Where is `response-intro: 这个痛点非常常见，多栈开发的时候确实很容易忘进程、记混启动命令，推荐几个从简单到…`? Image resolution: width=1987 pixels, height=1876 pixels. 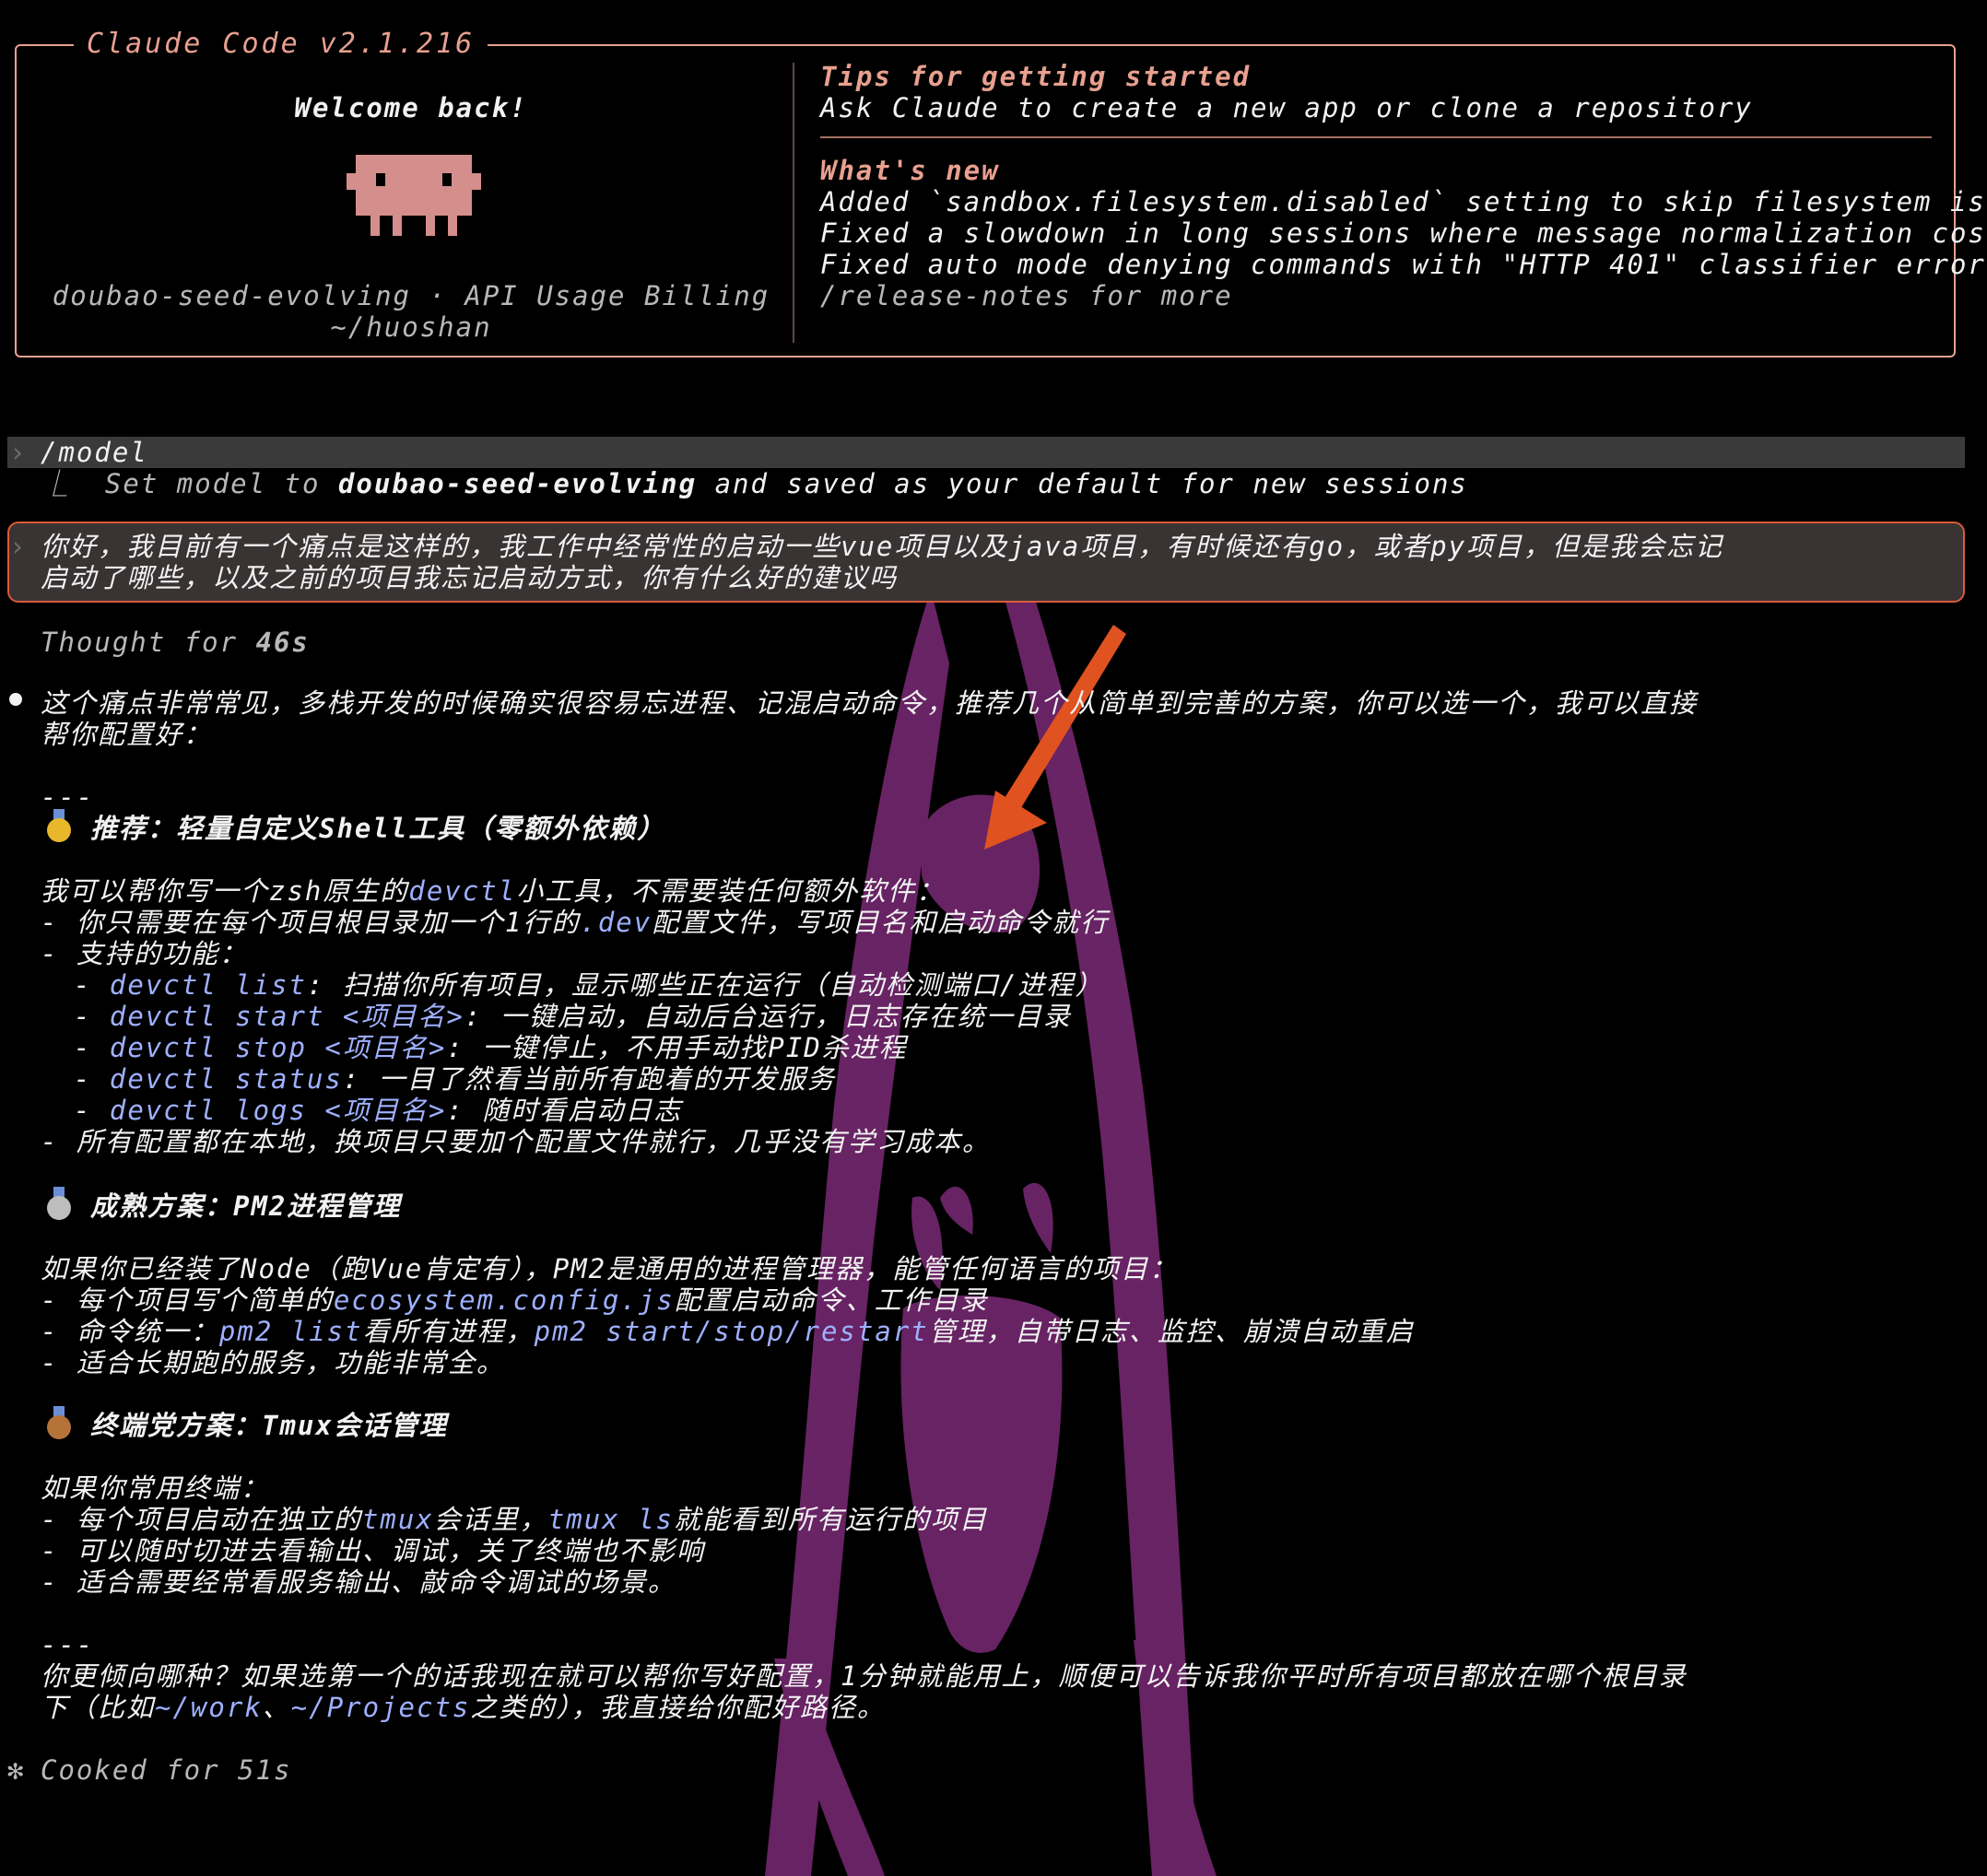
response-intro: 这个痛点非常常见，多栈开发的时候确实很容易忘进程、记混启动命令，推荐几个从简单到… is located at coordinates (870, 703).